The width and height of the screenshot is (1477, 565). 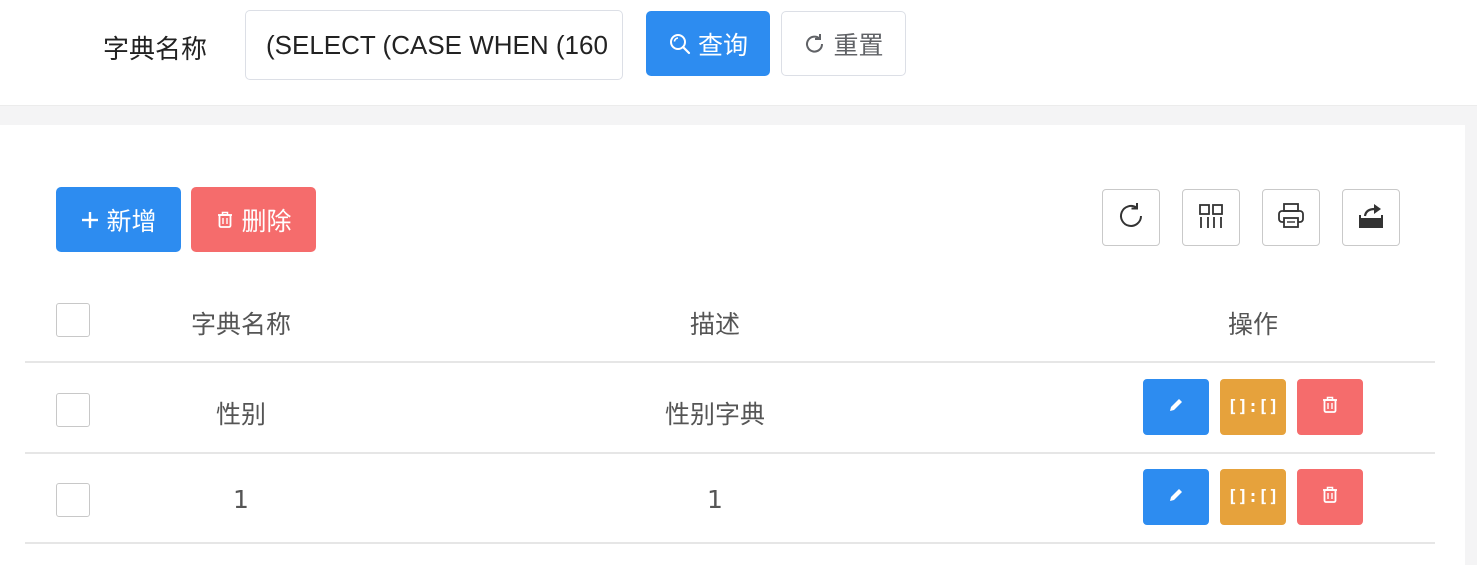 I want to click on columns-icon, so click(x=1211, y=218).